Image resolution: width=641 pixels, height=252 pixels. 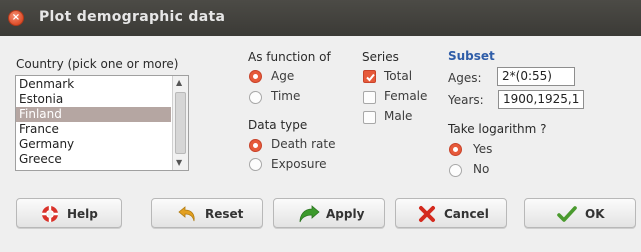 What do you see at coordinates (455, 170) in the screenshot?
I see `radio-log-no` at bounding box center [455, 170].